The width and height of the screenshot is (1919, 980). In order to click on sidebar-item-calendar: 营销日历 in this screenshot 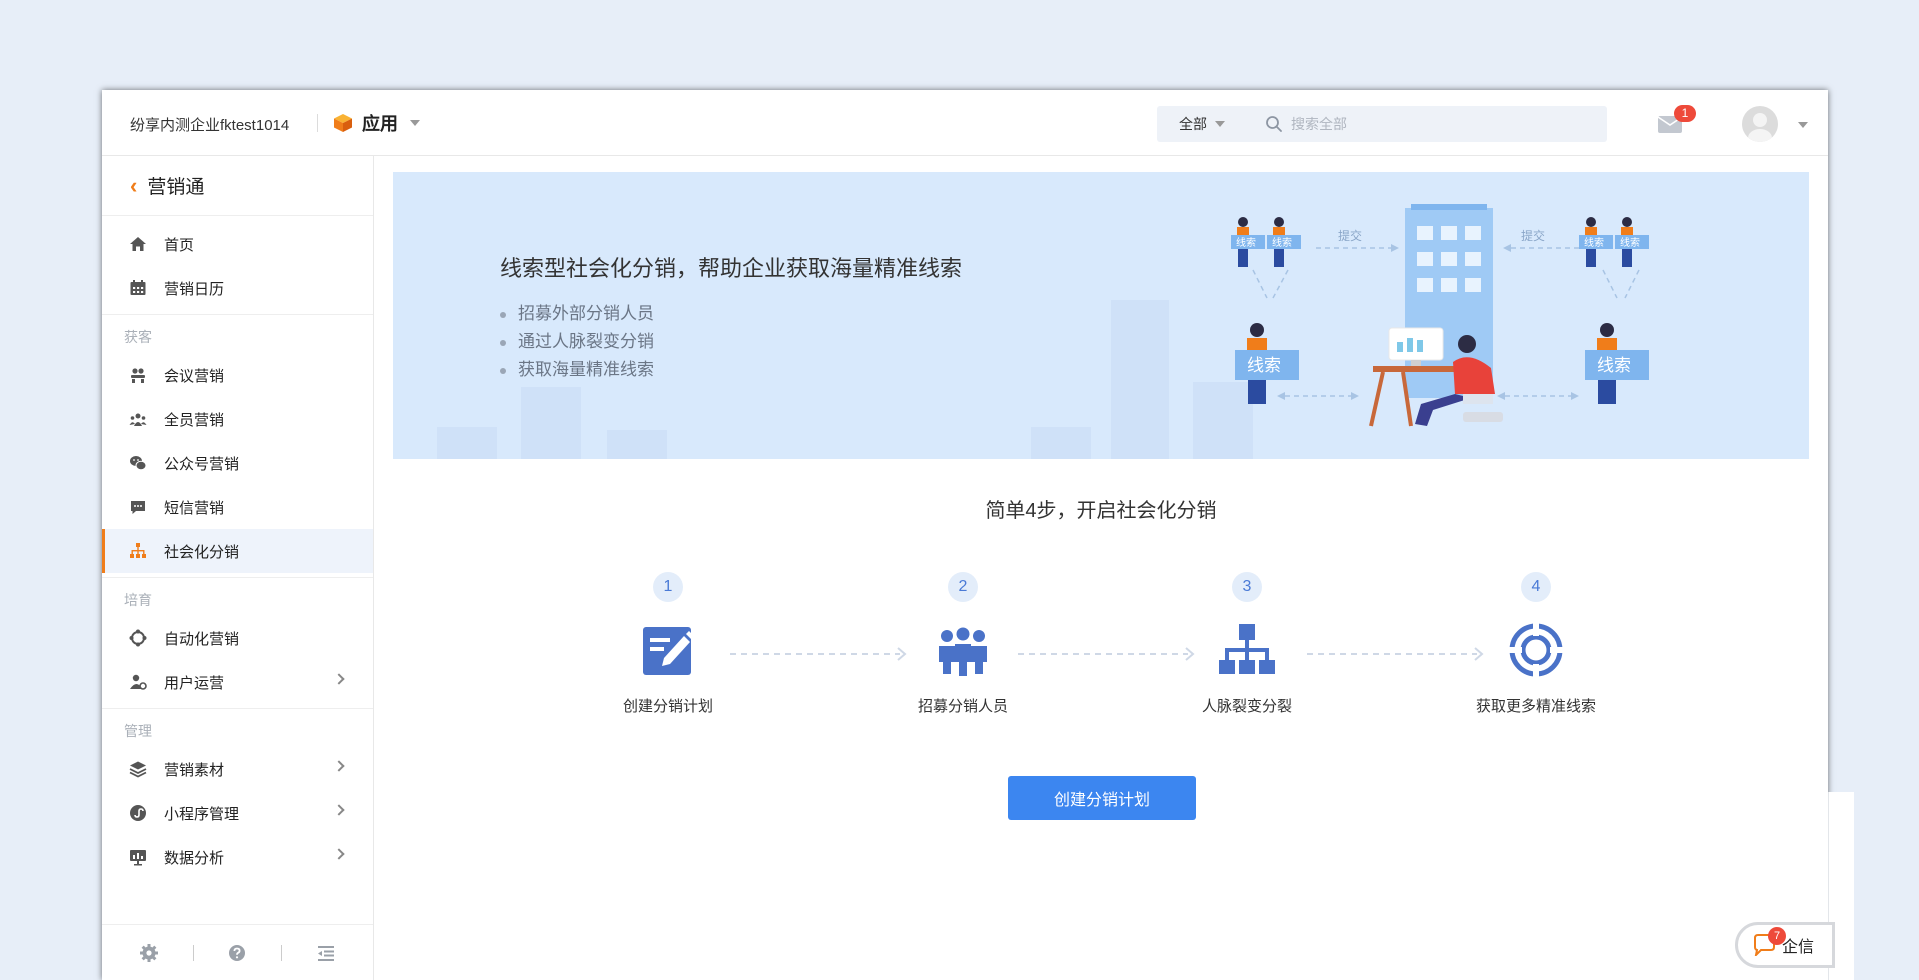, I will do `click(237, 288)`.